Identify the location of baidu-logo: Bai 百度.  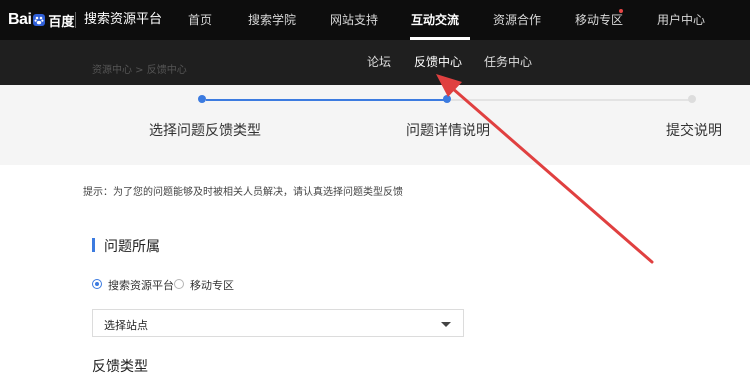
(41, 20).